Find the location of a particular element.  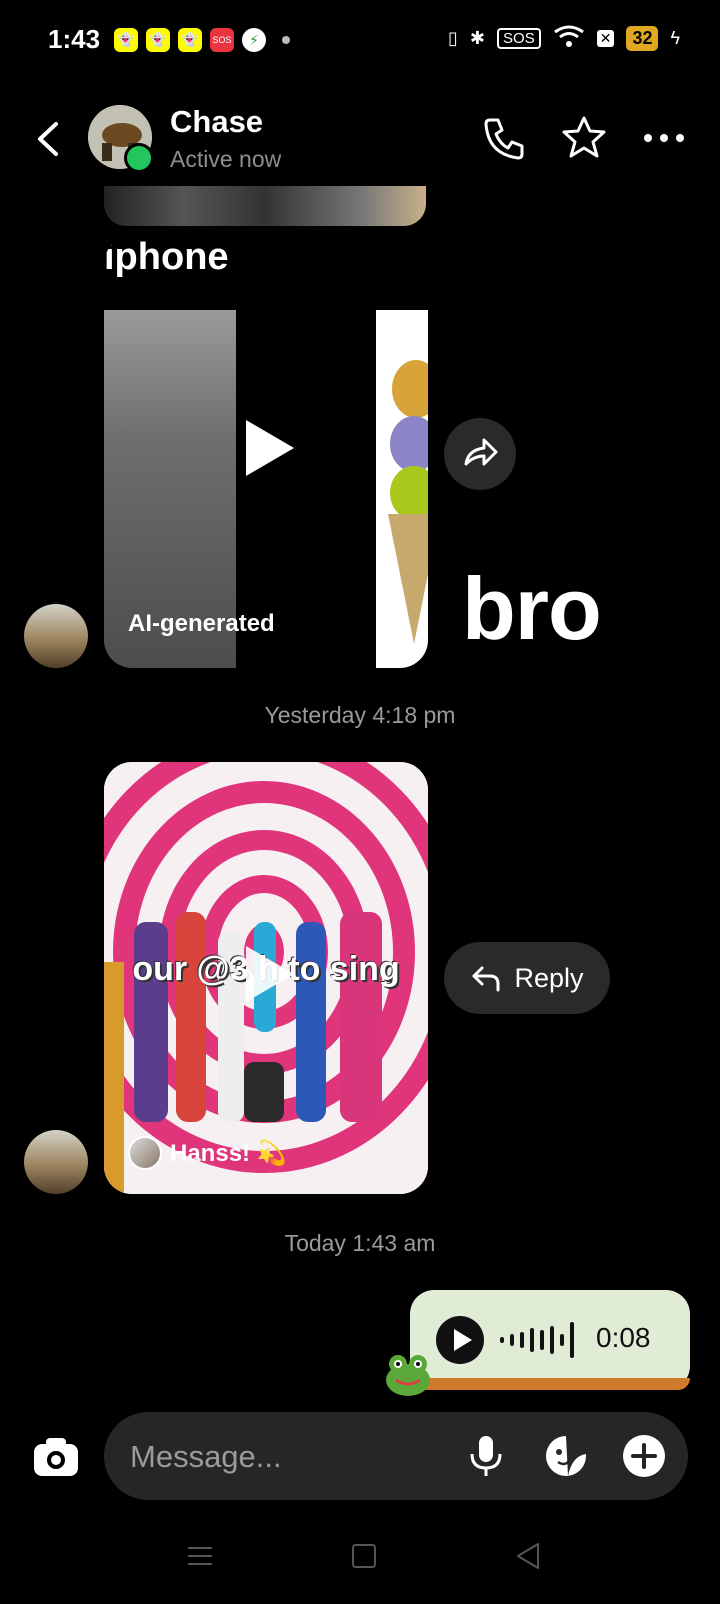

reply-label: Reply is located at coordinates (549, 977).